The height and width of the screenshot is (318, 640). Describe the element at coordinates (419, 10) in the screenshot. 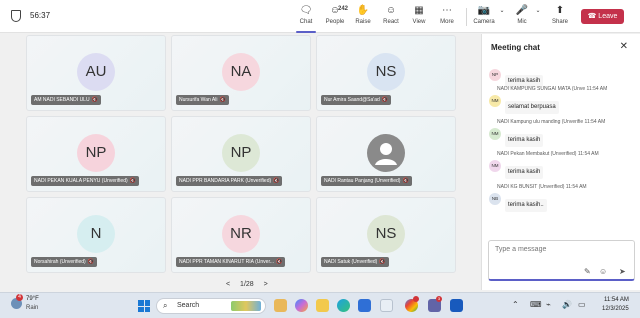

I see `grid-icon: ▦` at that location.